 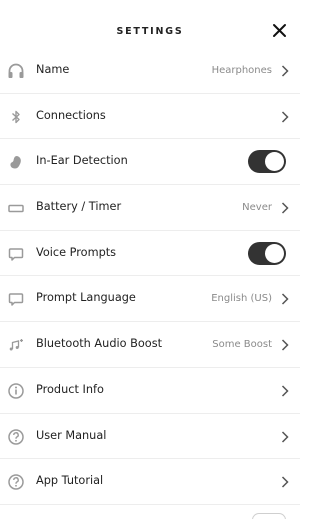 I want to click on row-label: Battery / Timer, so click(x=79, y=207).